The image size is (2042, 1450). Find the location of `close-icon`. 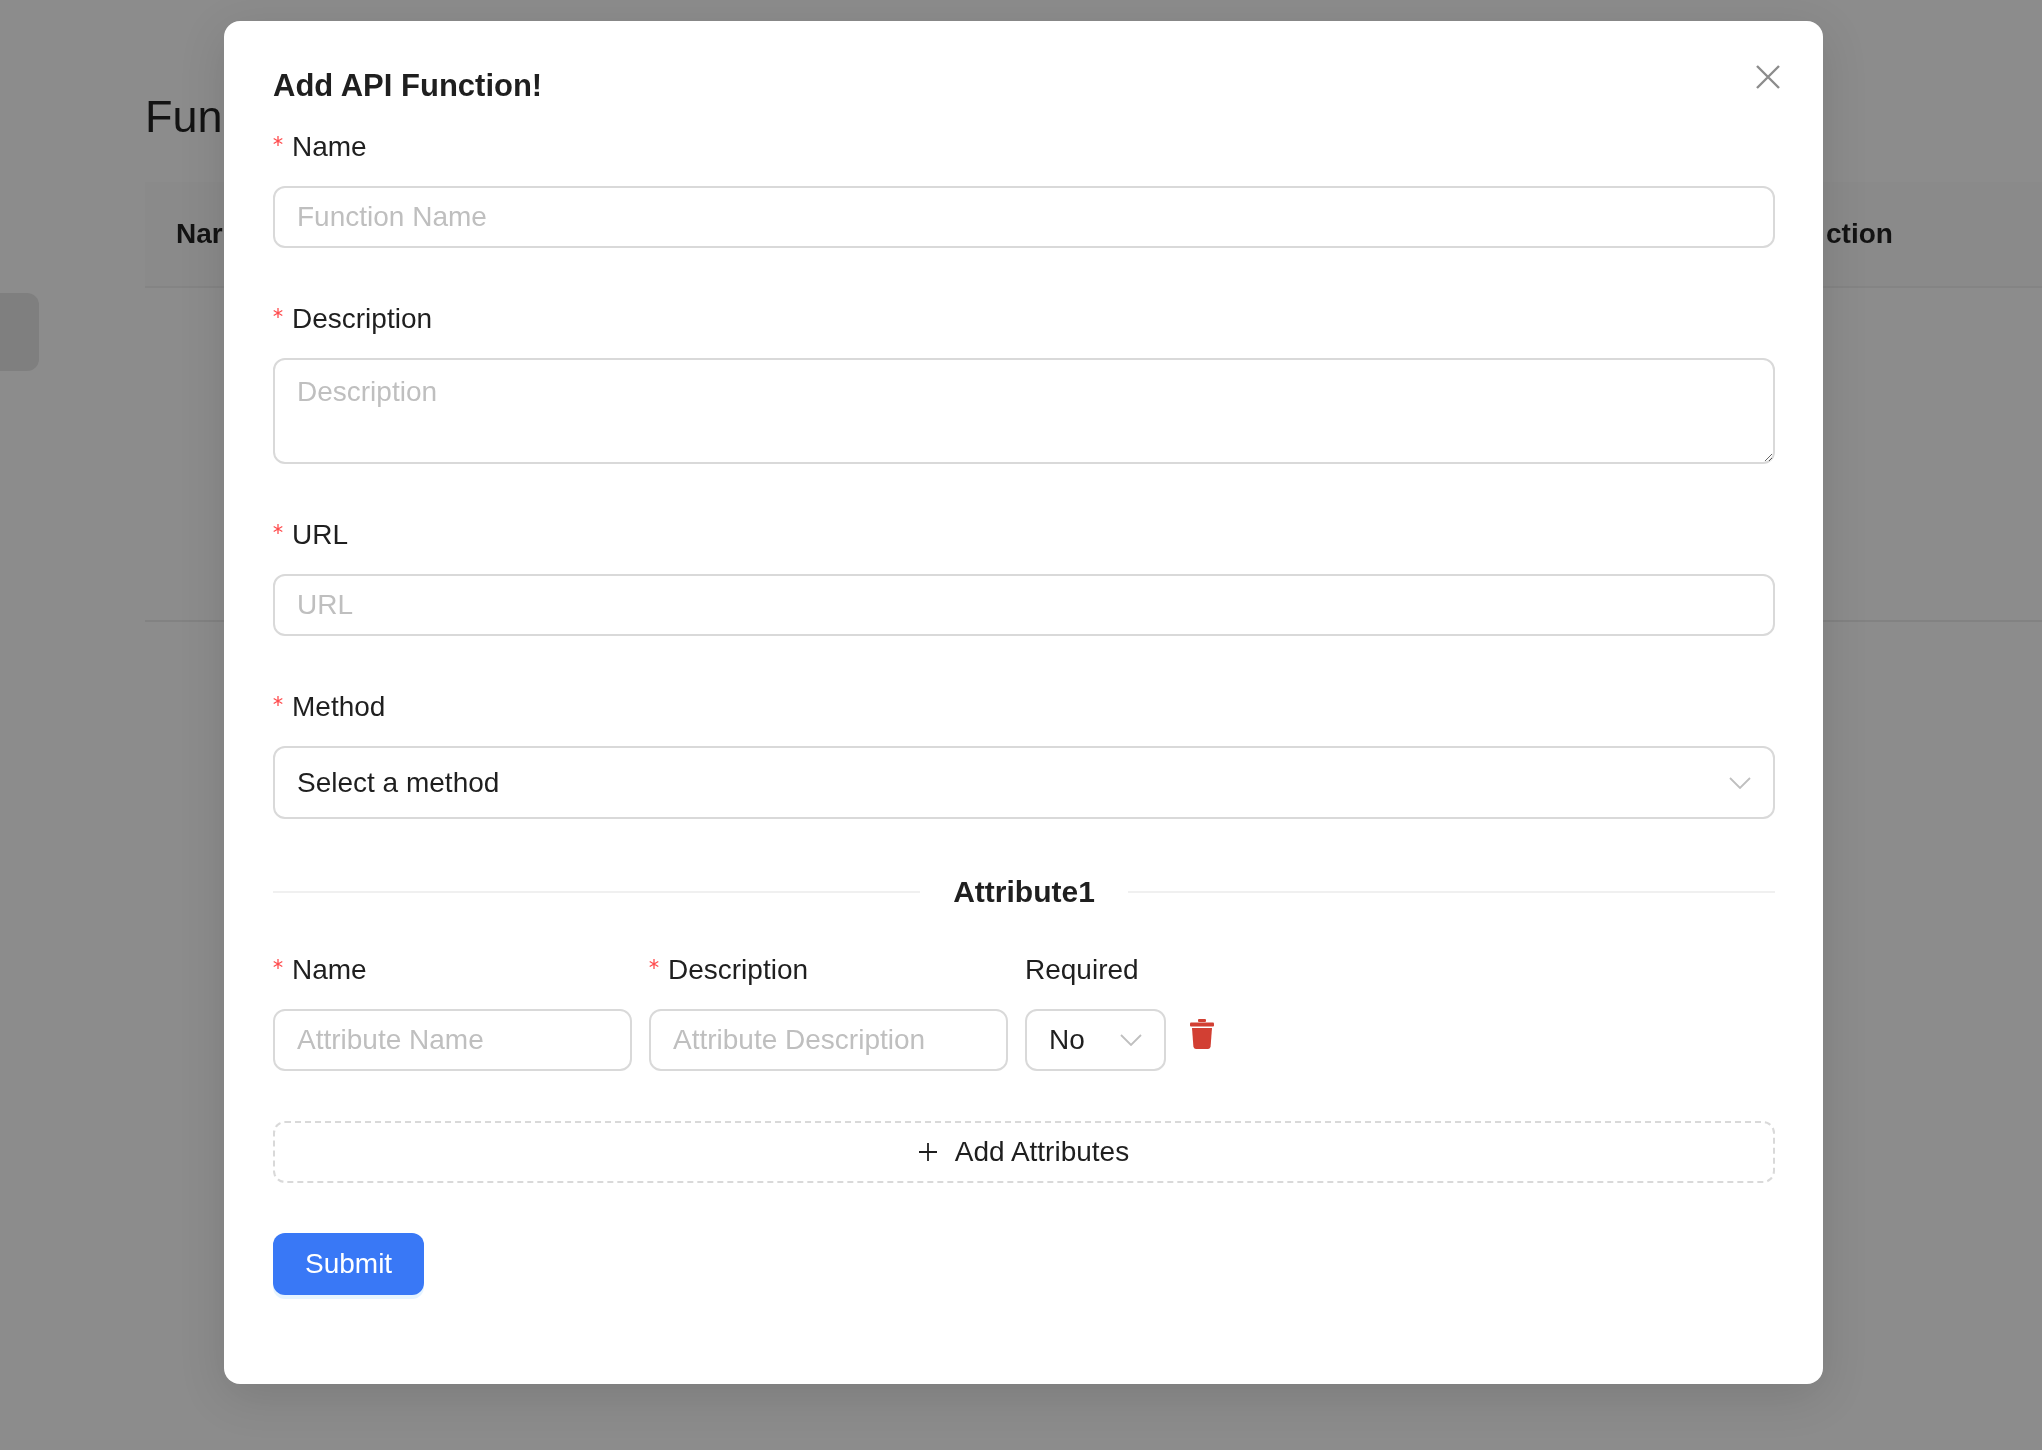

close-icon is located at coordinates (1768, 77).